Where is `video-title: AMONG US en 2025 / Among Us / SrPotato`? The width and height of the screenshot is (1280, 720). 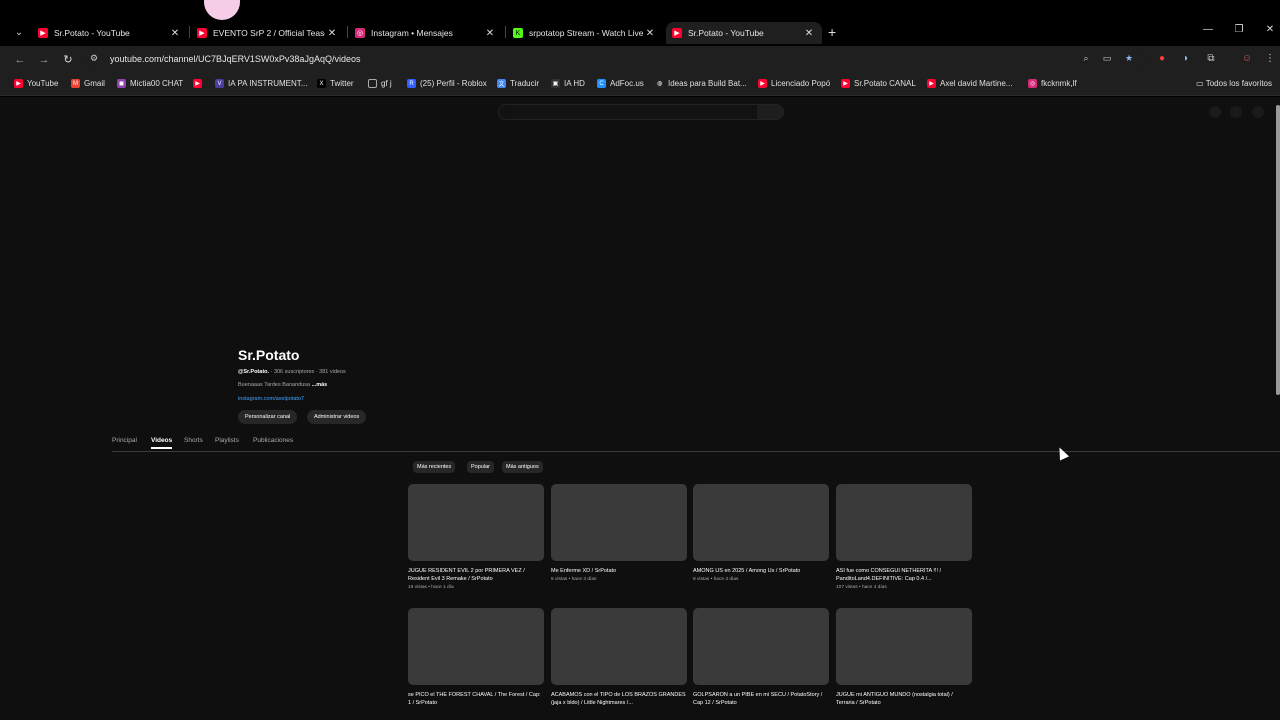 video-title: AMONG US en 2025 / Among Us / SrPotato is located at coordinates (761, 571).